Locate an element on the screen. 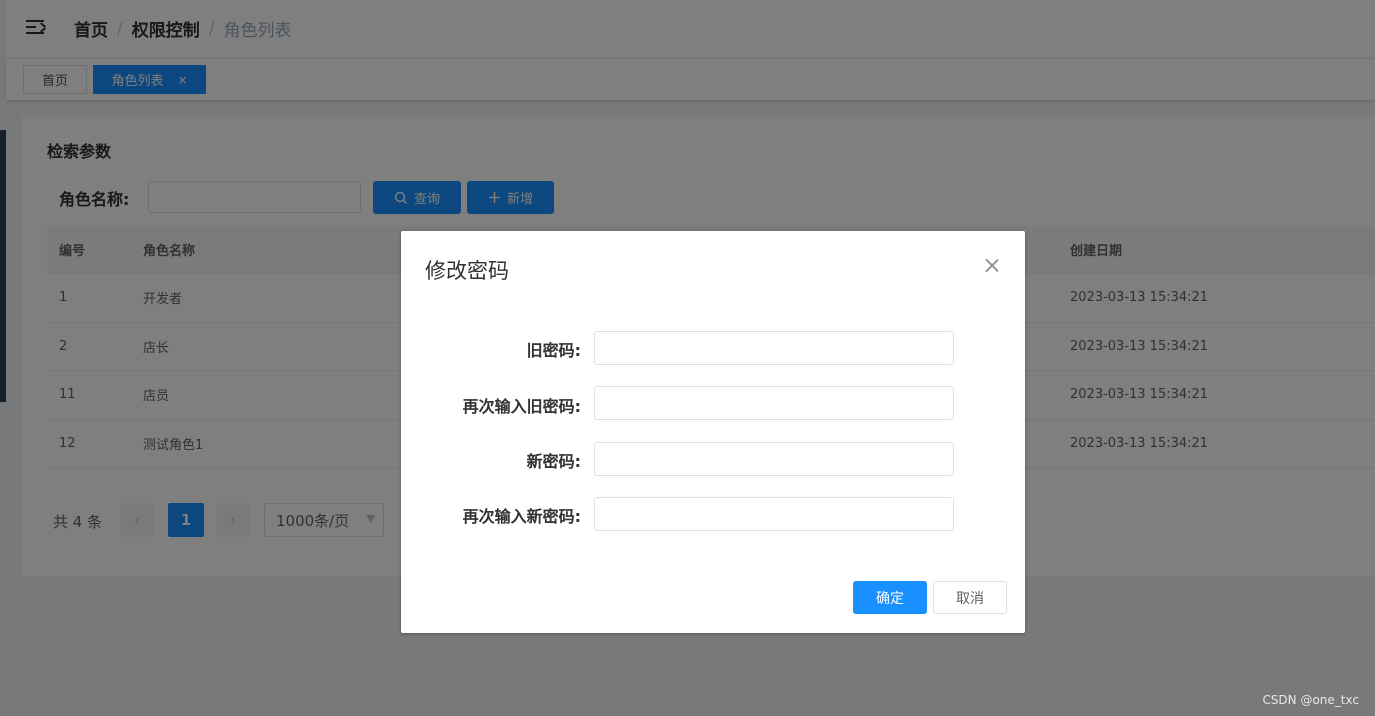 The image size is (1375, 716). confirm-new-password-label: 再次输入新密码: is located at coordinates (521, 516).